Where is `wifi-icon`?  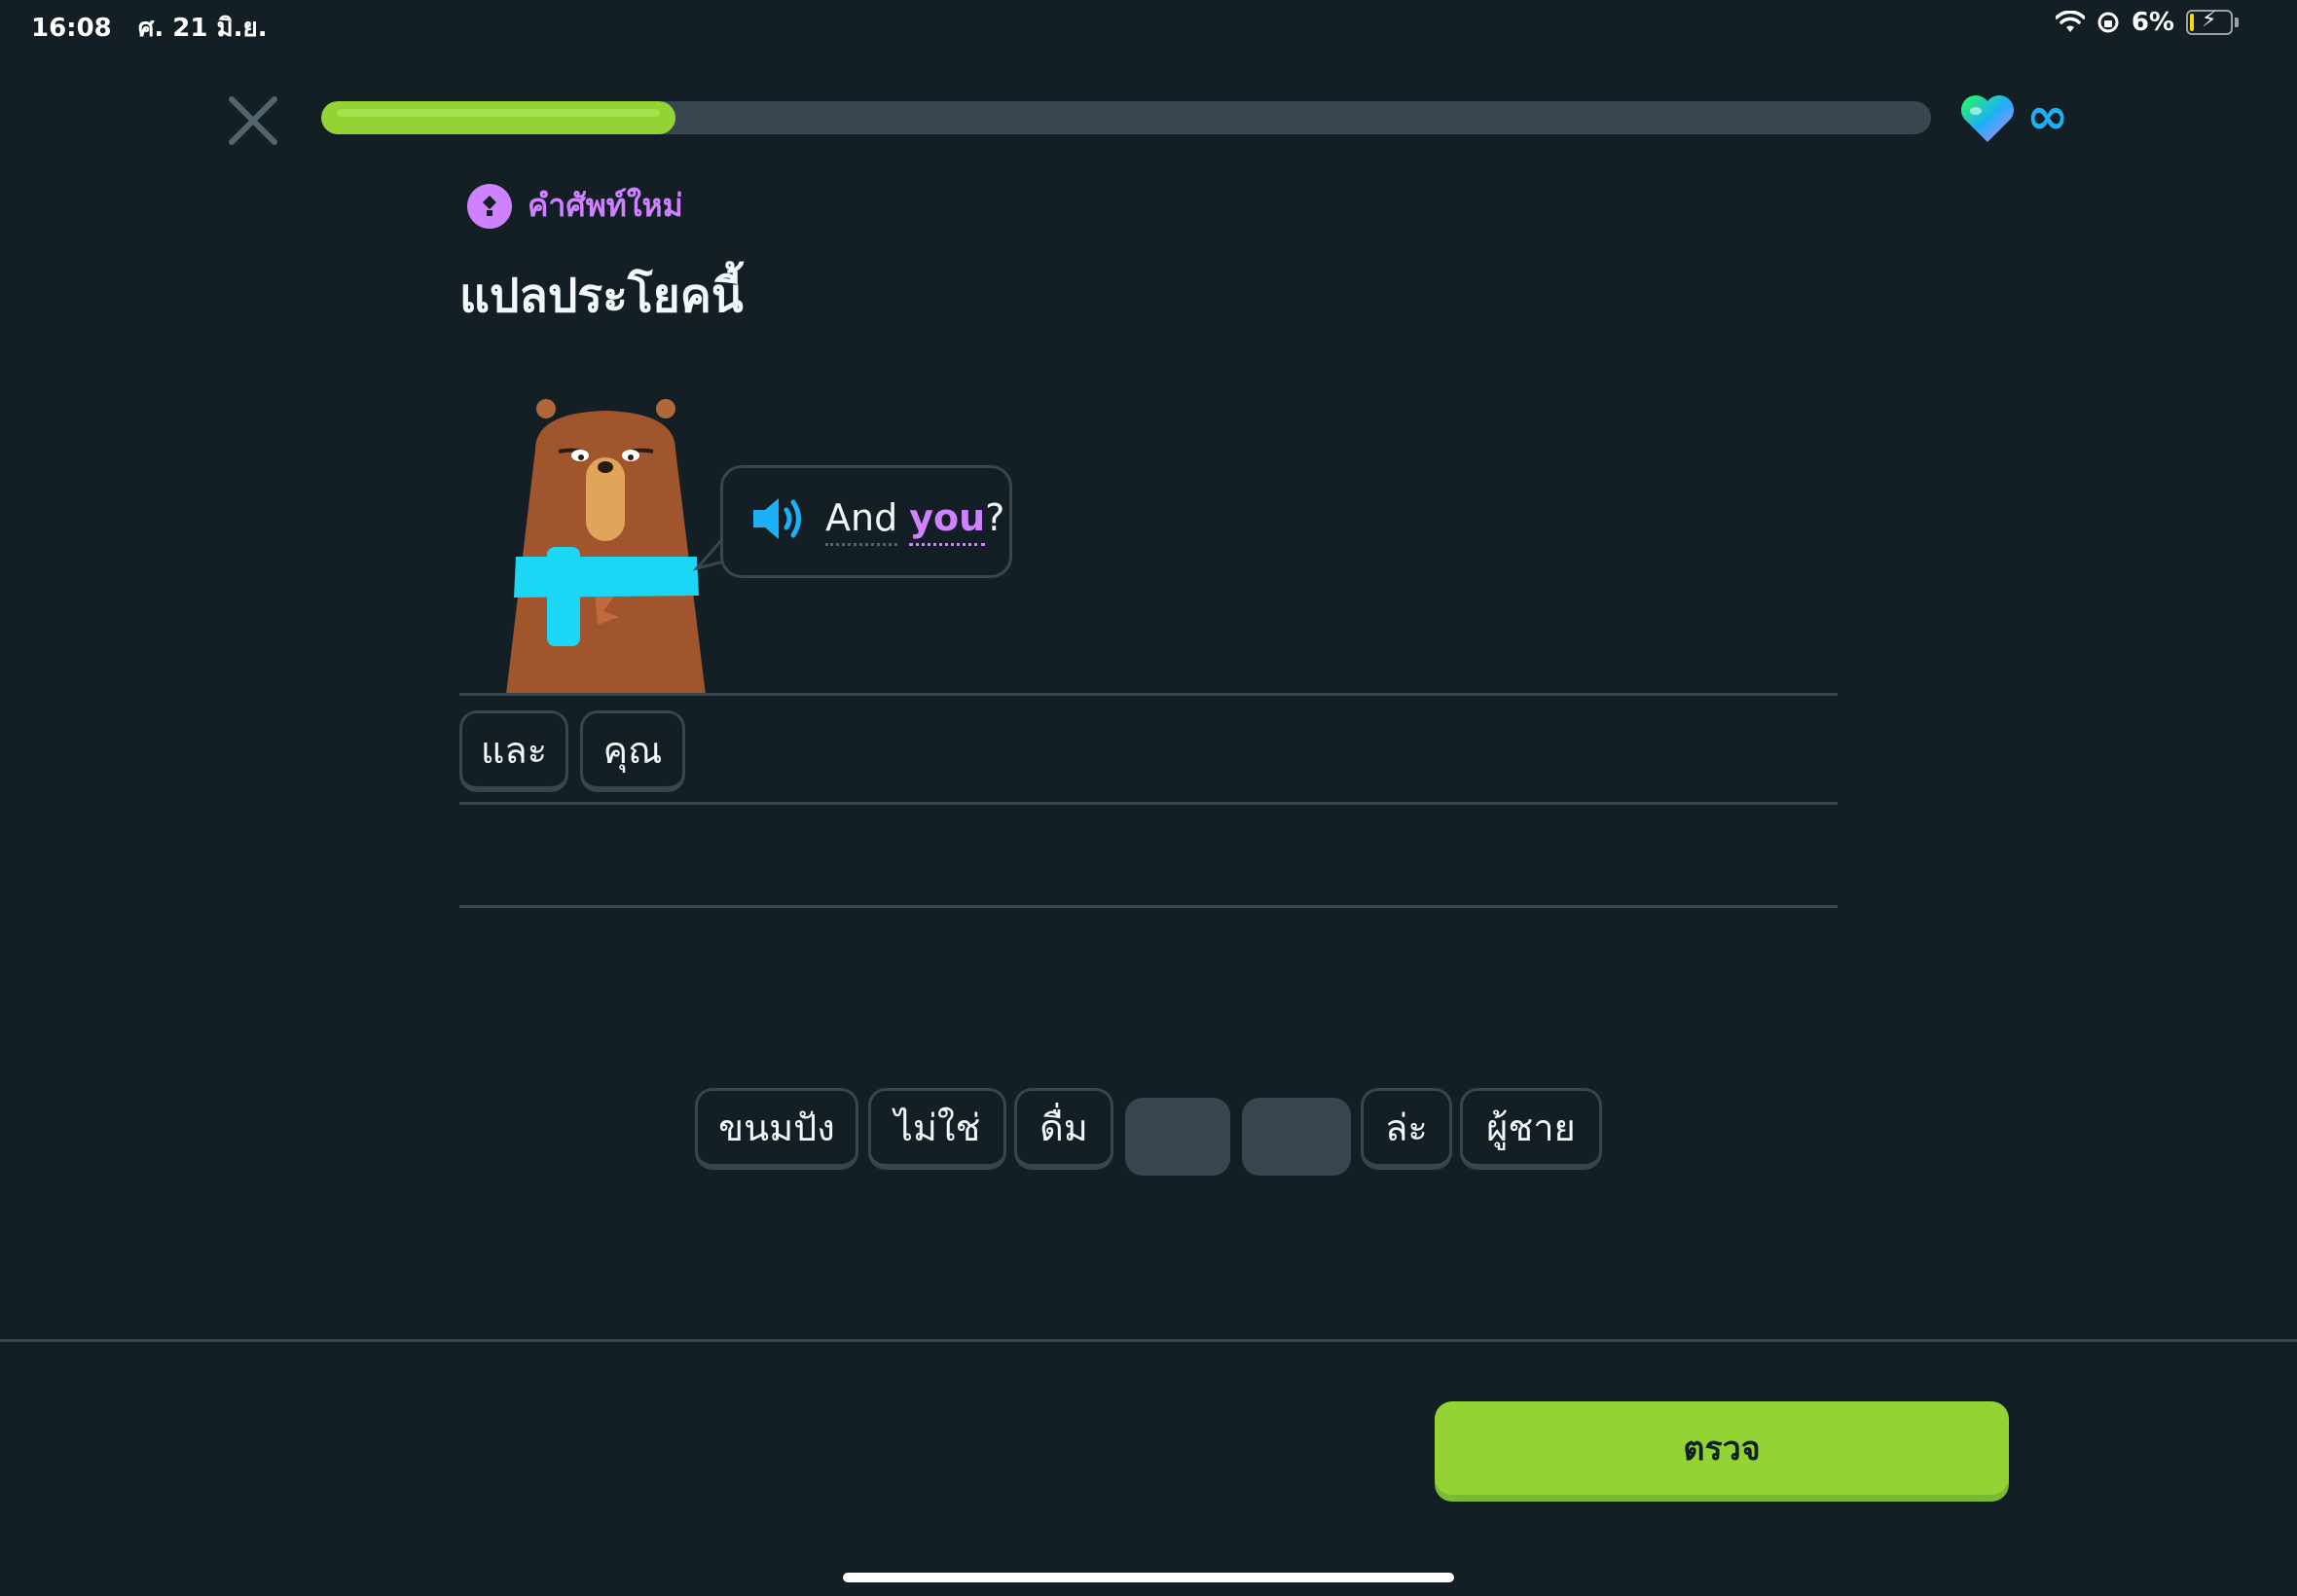 wifi-icon is located at coordinates (2070, 21).